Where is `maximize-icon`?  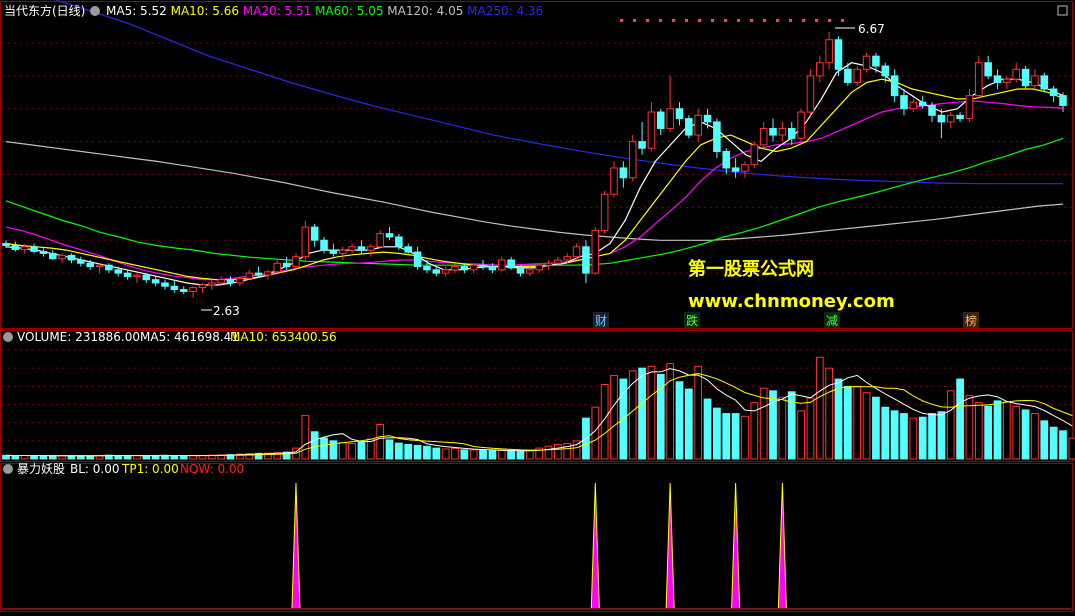 maximize-icon is located at coordinates (1062, 10).